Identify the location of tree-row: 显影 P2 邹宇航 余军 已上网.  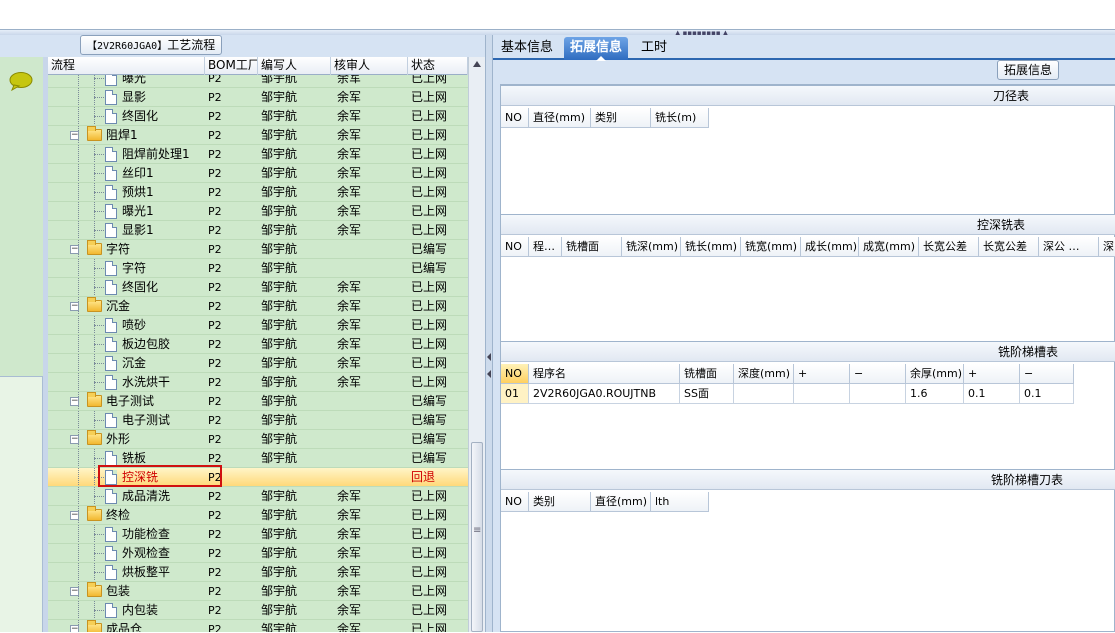
(258, 97).